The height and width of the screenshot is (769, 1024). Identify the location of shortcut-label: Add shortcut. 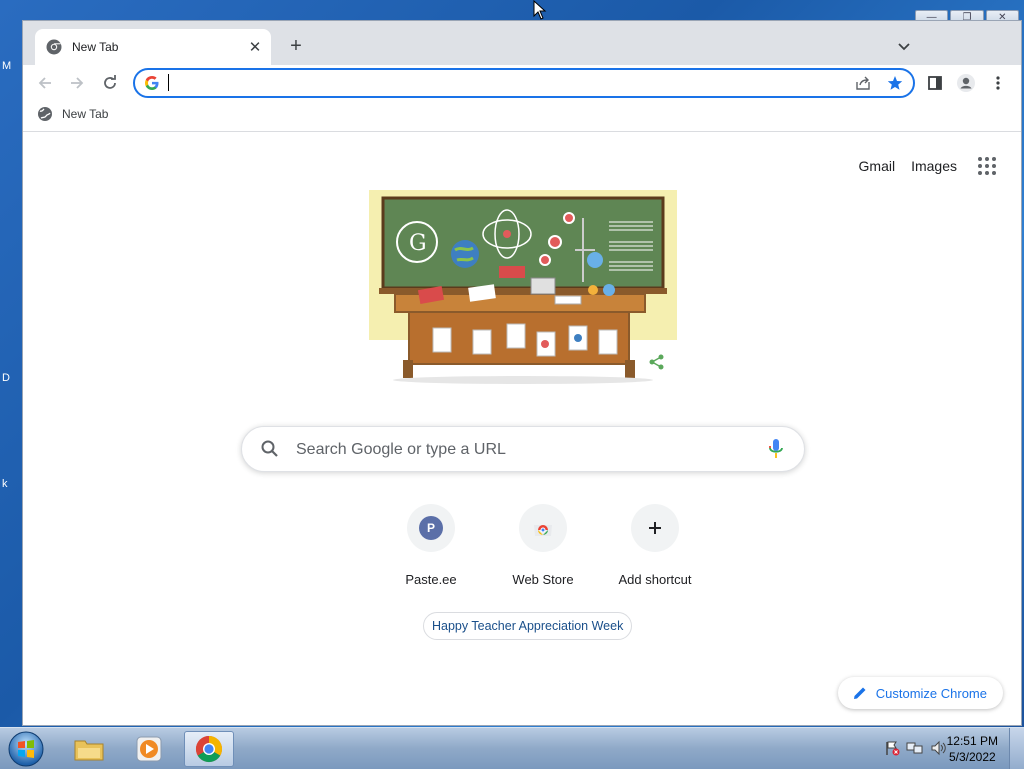
(655, 579).